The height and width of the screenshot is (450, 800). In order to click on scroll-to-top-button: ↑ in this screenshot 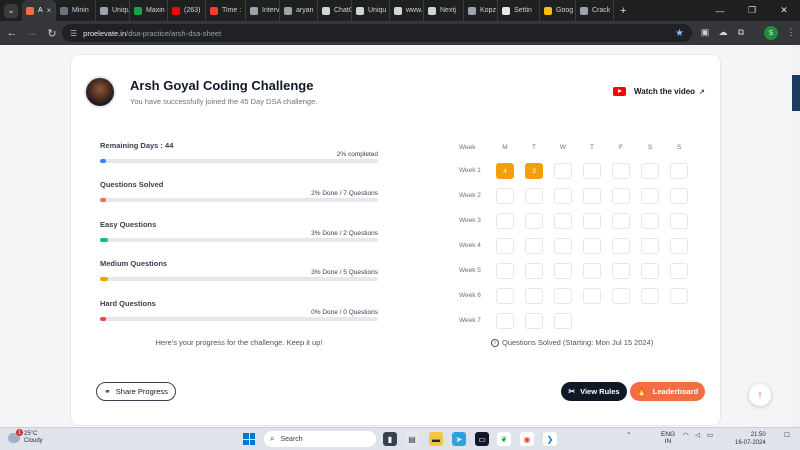, I will do `click(760, 395)`.